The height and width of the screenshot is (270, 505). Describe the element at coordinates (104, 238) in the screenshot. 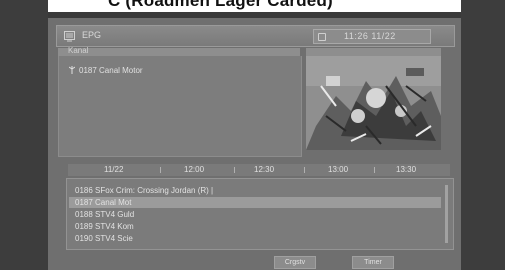

I see `program-row: 0190 STV4 Scie` at that location.